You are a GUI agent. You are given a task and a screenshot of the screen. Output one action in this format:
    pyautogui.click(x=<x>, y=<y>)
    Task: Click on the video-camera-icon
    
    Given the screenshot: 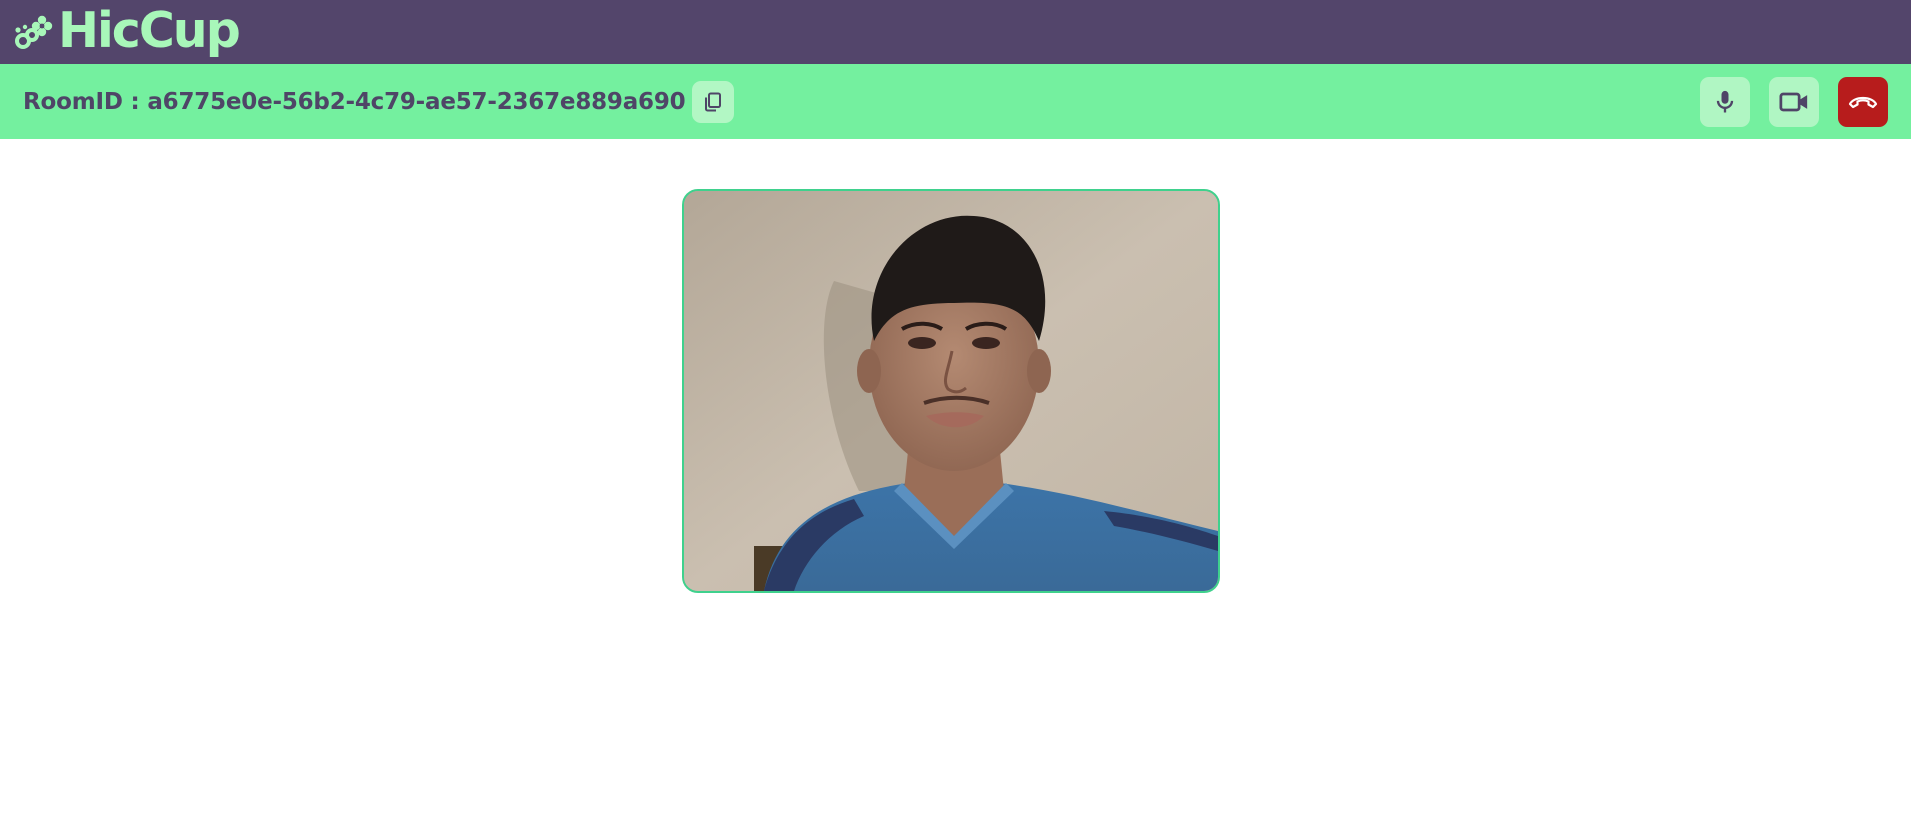 What is the action you would take?
    pyautogui.click(x=1793, y=102)
    